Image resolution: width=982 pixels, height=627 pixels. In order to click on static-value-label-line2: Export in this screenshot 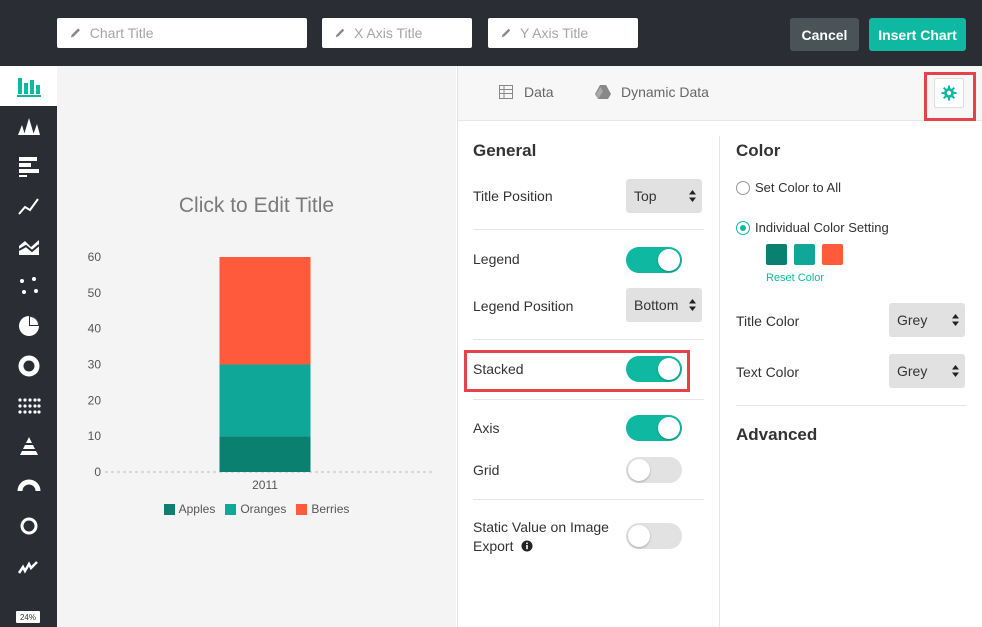, I will do `click(493, 546)`.